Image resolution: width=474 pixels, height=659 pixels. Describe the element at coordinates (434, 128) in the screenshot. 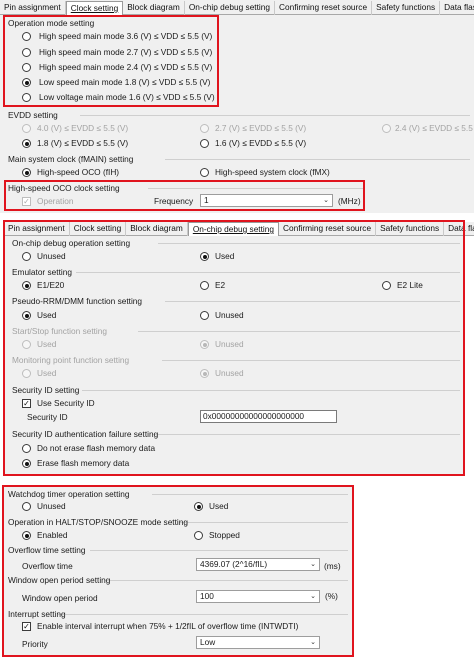

I see `evdd-label-3: 2.4 (V) ≤ EVDD ≤ 5.5 (V)` at that location.